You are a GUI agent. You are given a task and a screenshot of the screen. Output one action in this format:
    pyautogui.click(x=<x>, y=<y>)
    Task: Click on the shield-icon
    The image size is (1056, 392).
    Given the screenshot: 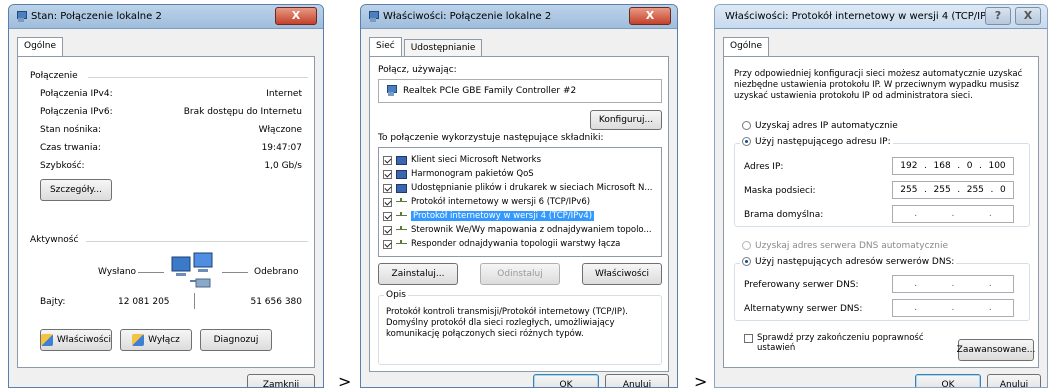 What is the action you would take?
    pyautogui.click(x=47, y=340)
    